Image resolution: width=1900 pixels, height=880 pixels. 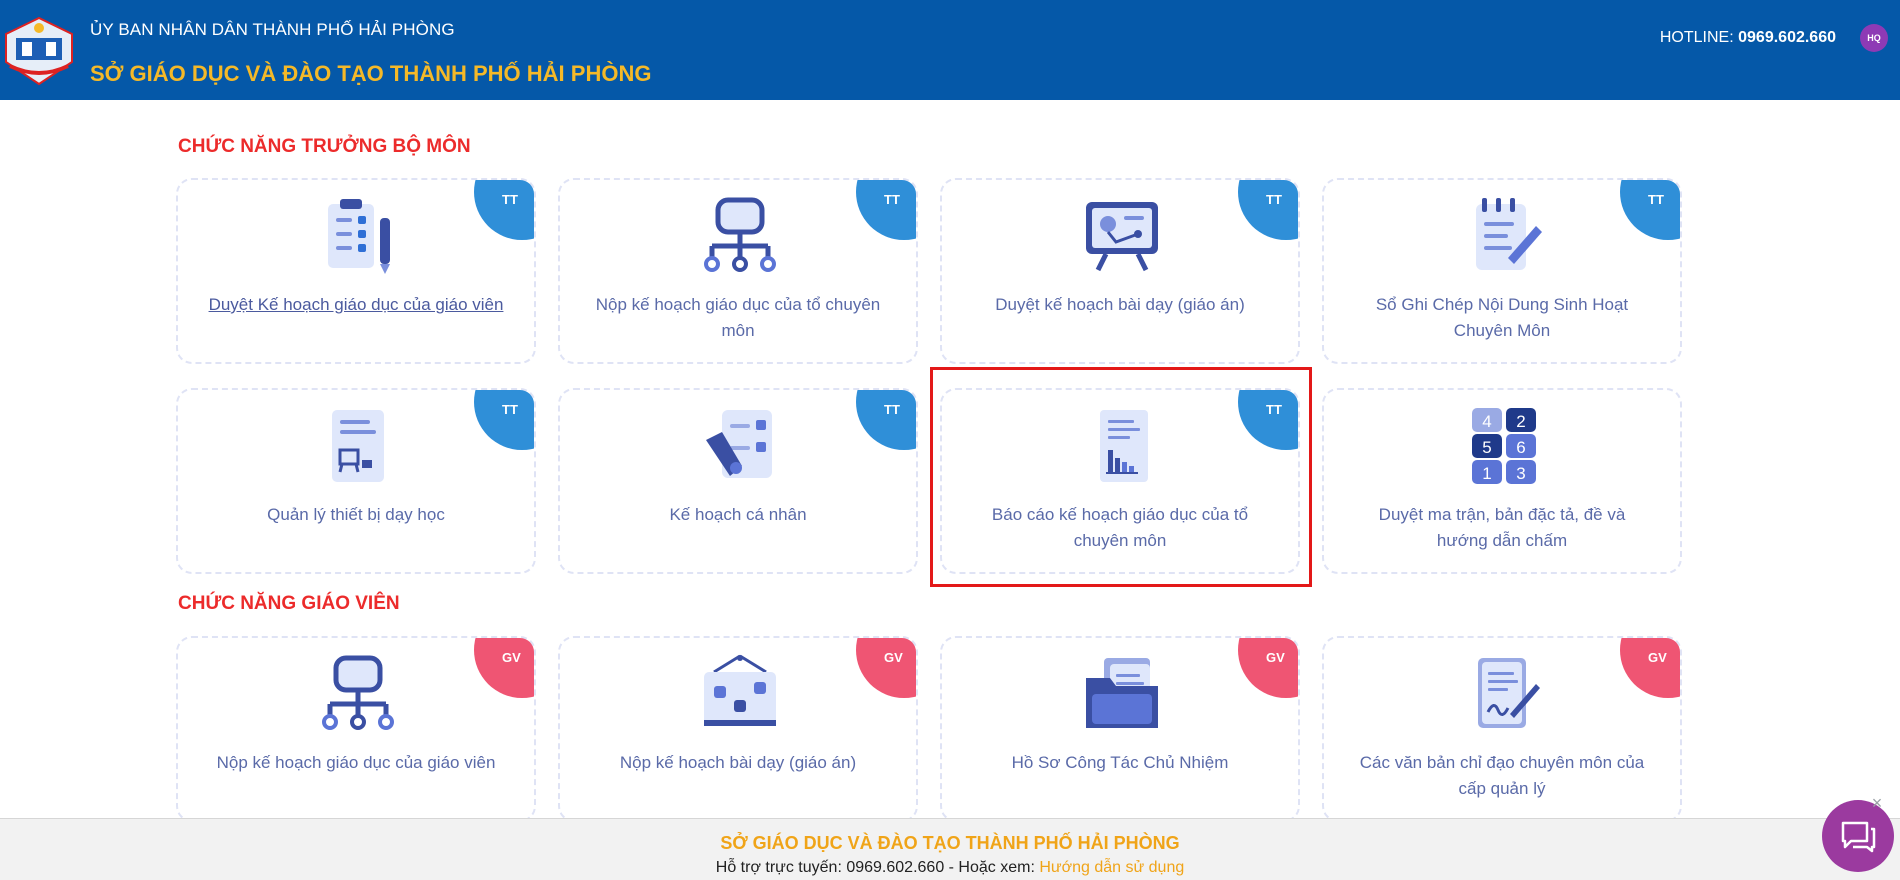 What do you see at coordinates (739, 444) in the screenshot?
I see `personal-plan-icon` at bounding box center [739, 444].